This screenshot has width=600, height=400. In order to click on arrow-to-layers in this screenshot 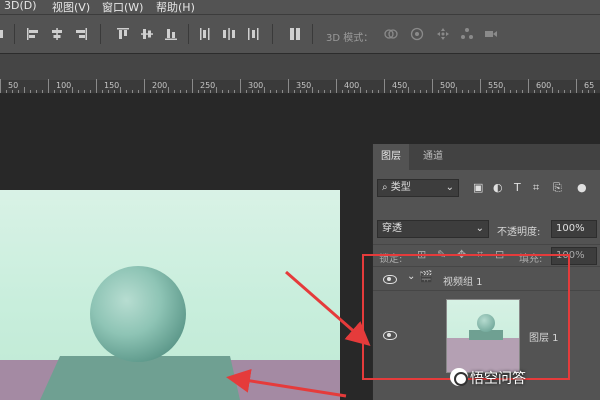, I will do `click(328, 308)`.